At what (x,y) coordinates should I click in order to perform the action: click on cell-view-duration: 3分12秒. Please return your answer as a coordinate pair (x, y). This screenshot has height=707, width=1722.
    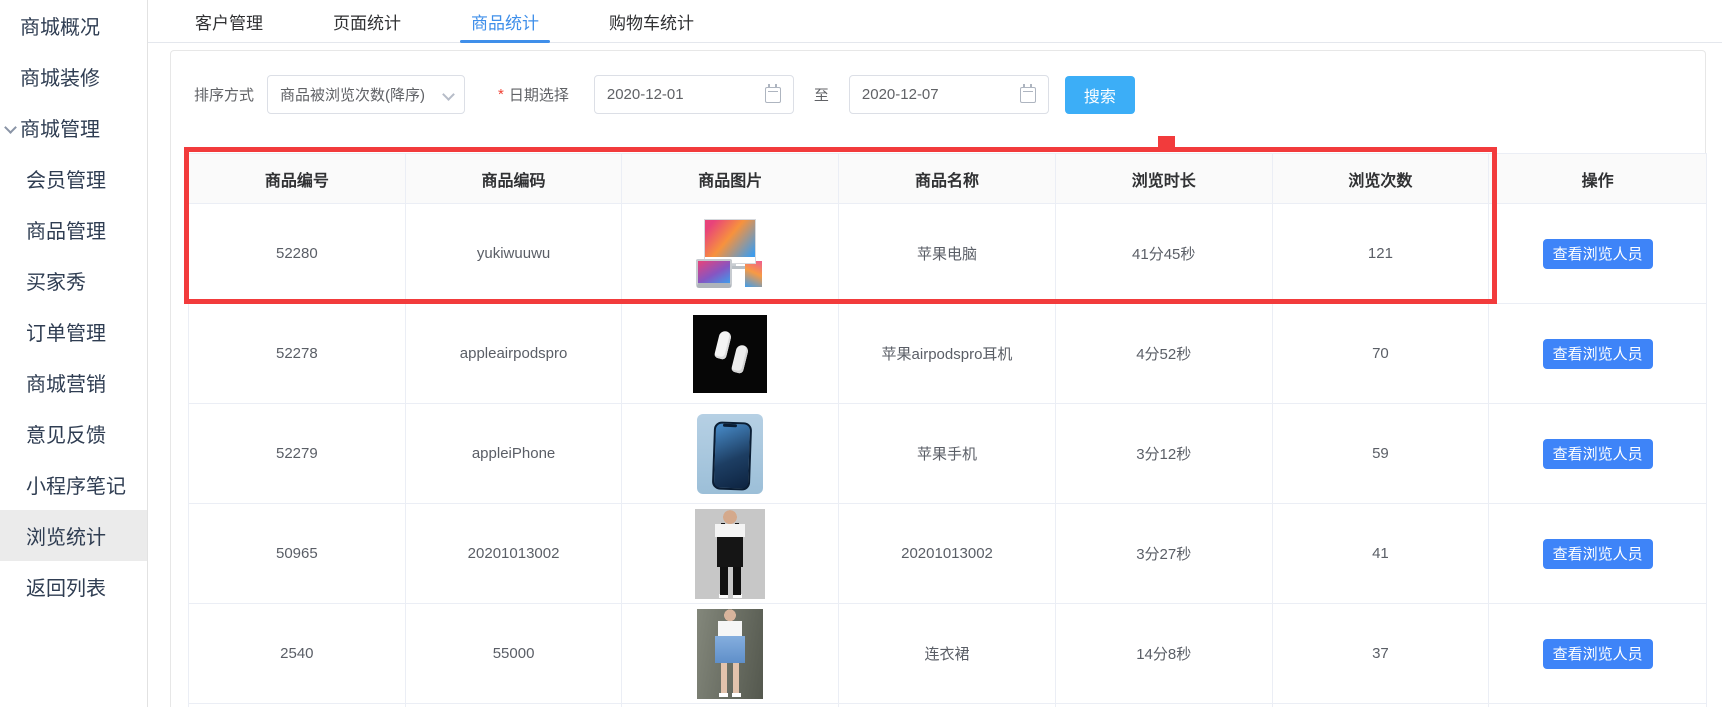
    Looking at the image, I should click on (1164, 454).